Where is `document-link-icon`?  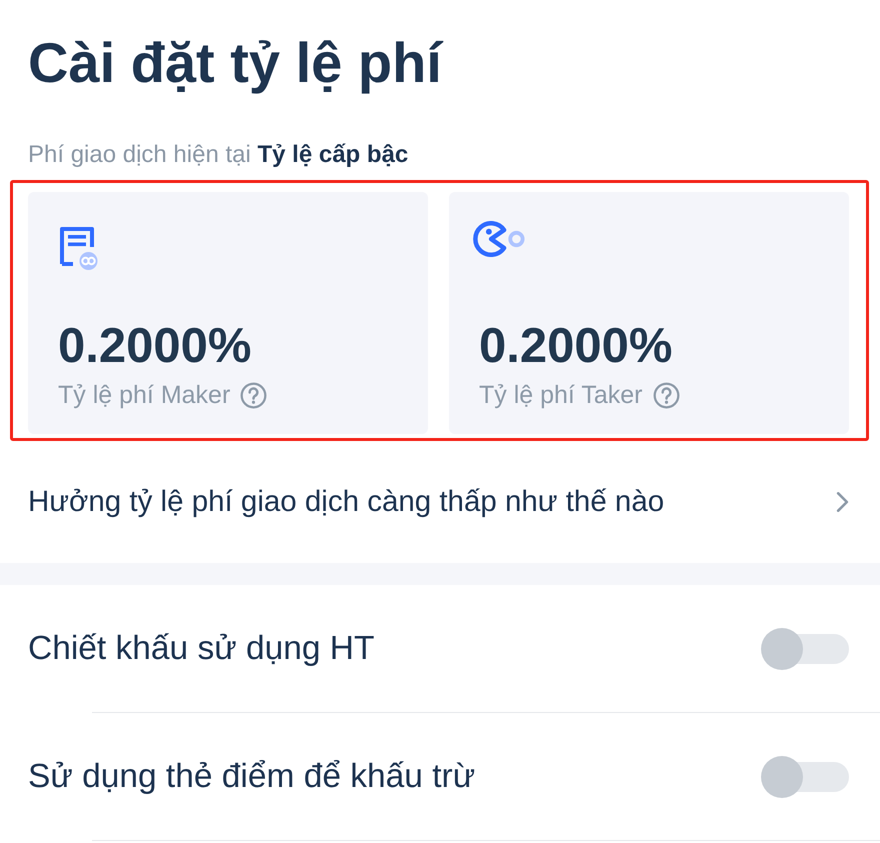
document-link-icon is located at coordinates (78, 247).